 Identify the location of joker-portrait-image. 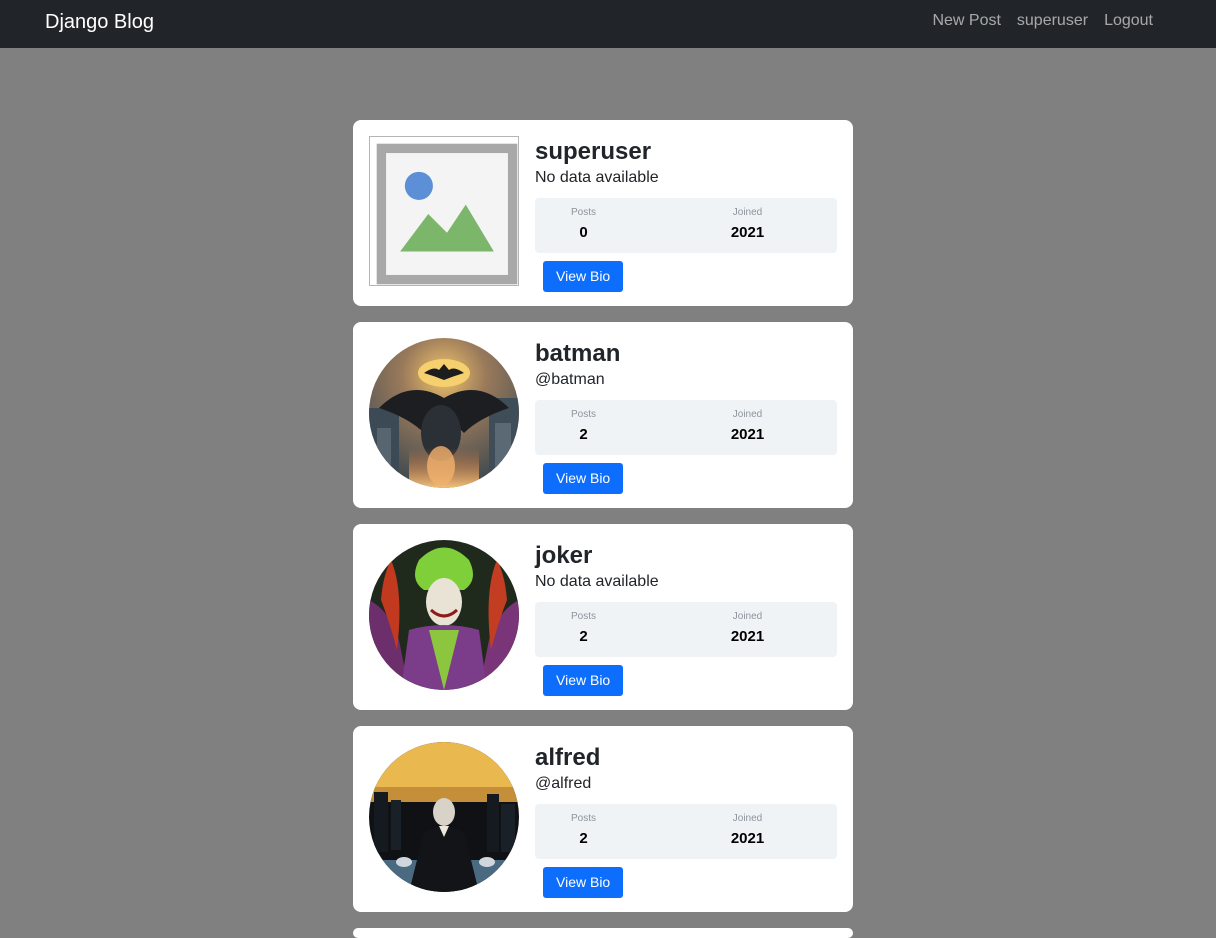
(444, 615).